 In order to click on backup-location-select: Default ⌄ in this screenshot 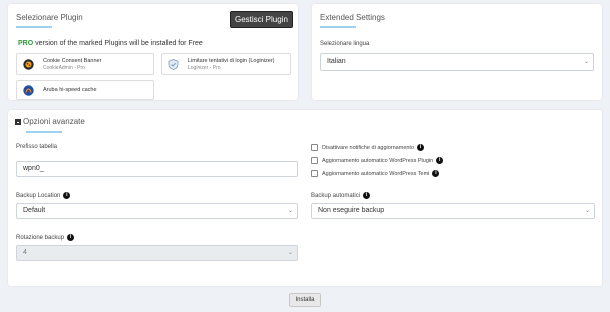, I will do `click(157, 211)`.